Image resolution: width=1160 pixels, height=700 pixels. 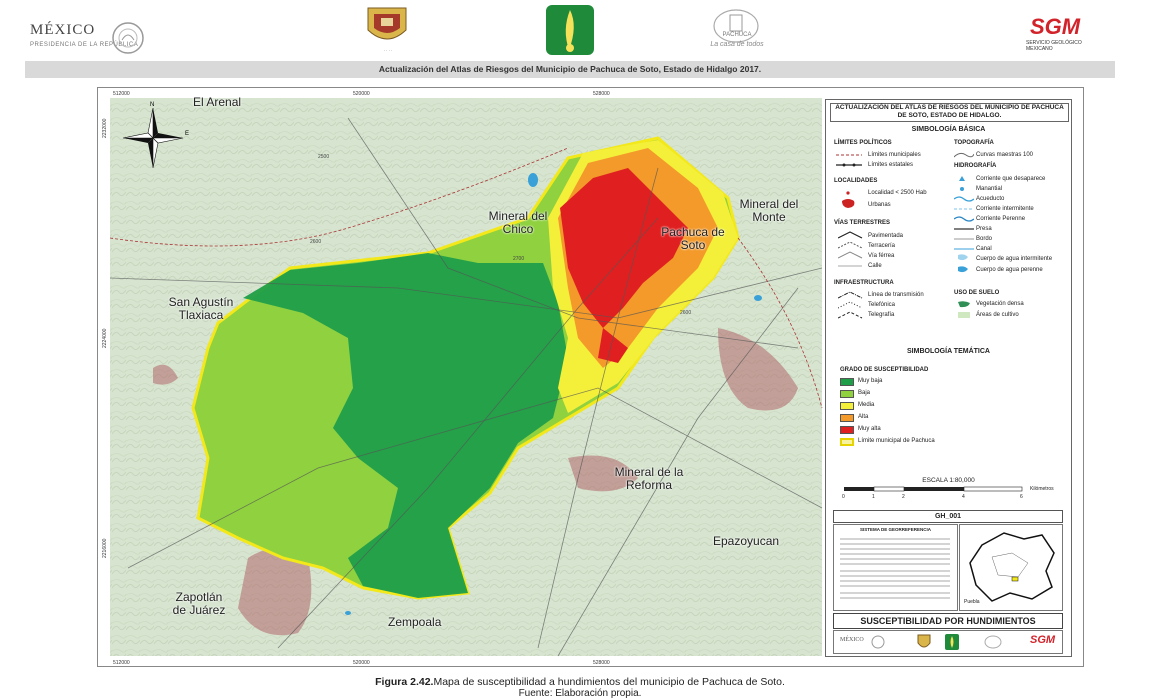 I want to click on town-mineral-reforma: Mineral de la Reforma, so click(x=649, y=478).